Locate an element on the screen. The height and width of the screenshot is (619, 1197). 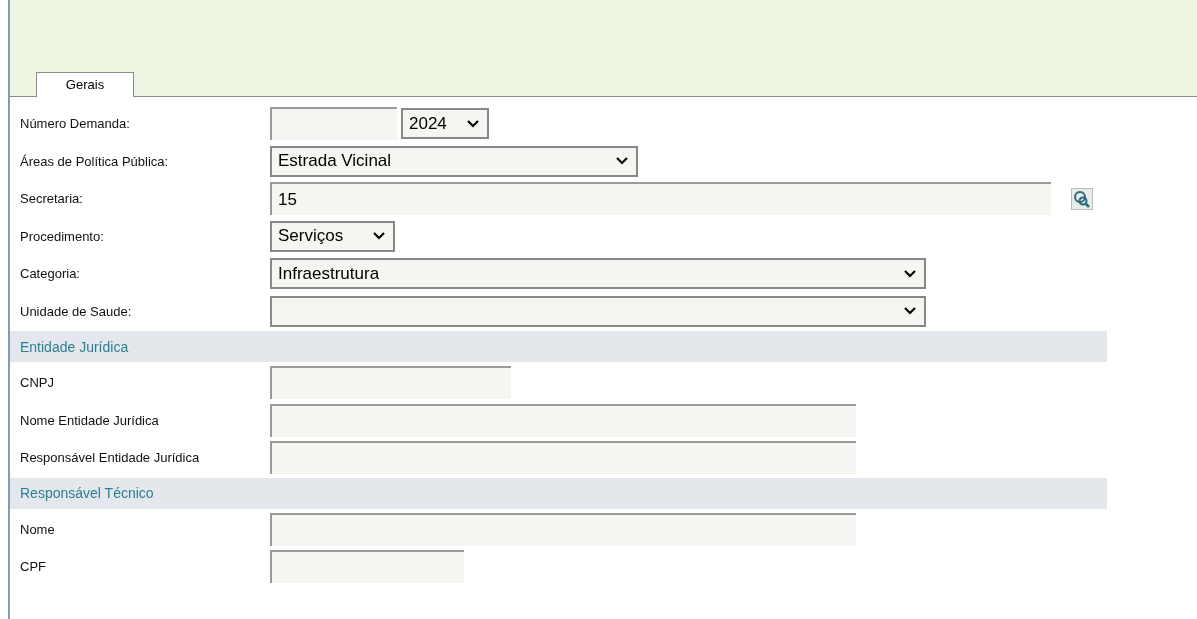
field-label: Categoria: is located at coordinates (50, 274).